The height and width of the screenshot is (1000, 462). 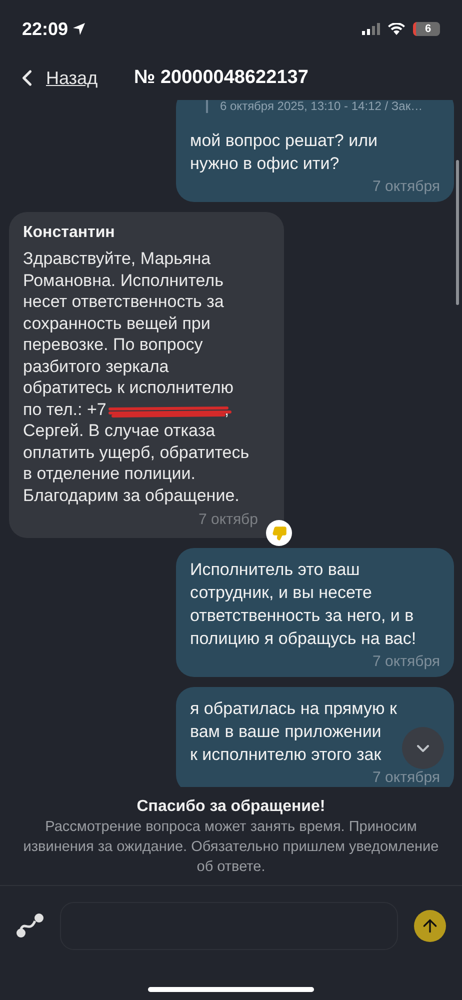 I want to click on message-text: Исполнитель это ваш сотрудник, и вы несете ответственность за него, и в полицию я обращусь на вас!, so click(x=303, y=604).